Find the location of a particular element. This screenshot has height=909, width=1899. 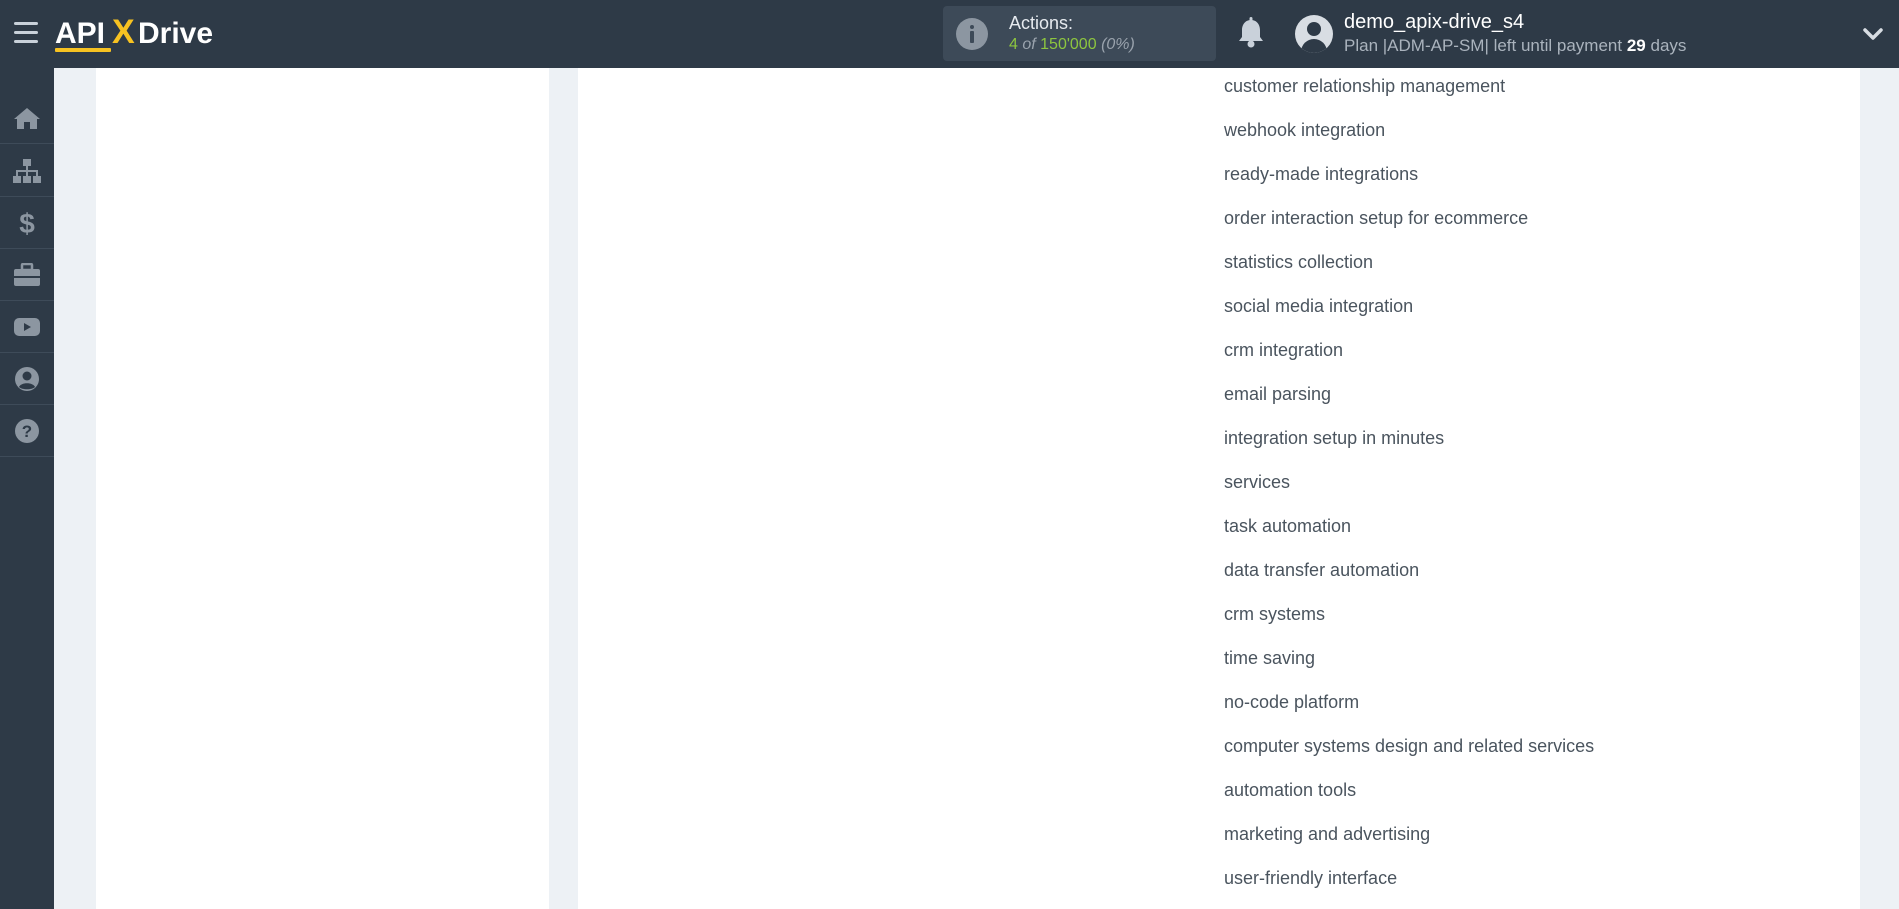

sidebar-item-billing: $ is located at coordinates (27, 223).